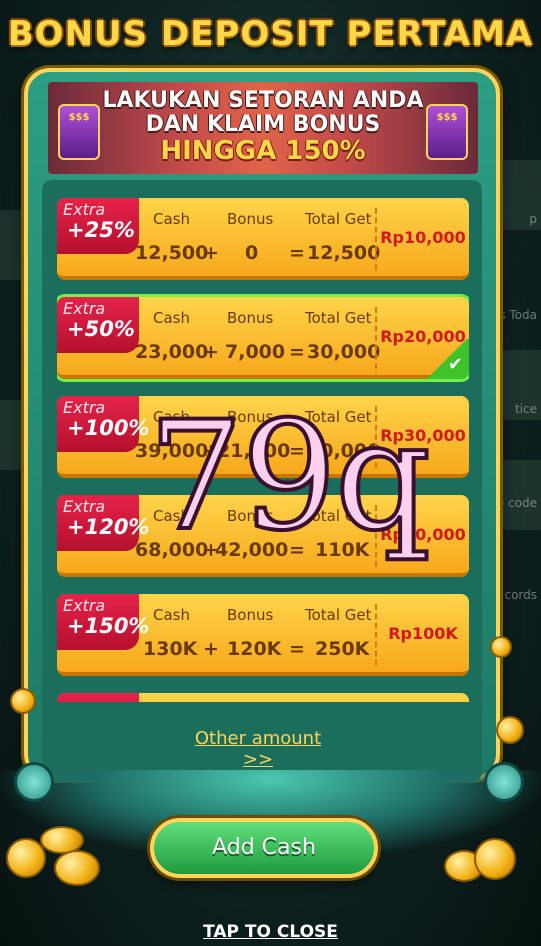 The image size is (541, 946). I want to click on checkmark-icon: ✔, so click(447, 359).